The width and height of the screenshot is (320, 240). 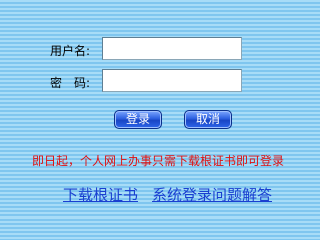 I want to click on username-label: 用户名:, so click(x=70, y=51).